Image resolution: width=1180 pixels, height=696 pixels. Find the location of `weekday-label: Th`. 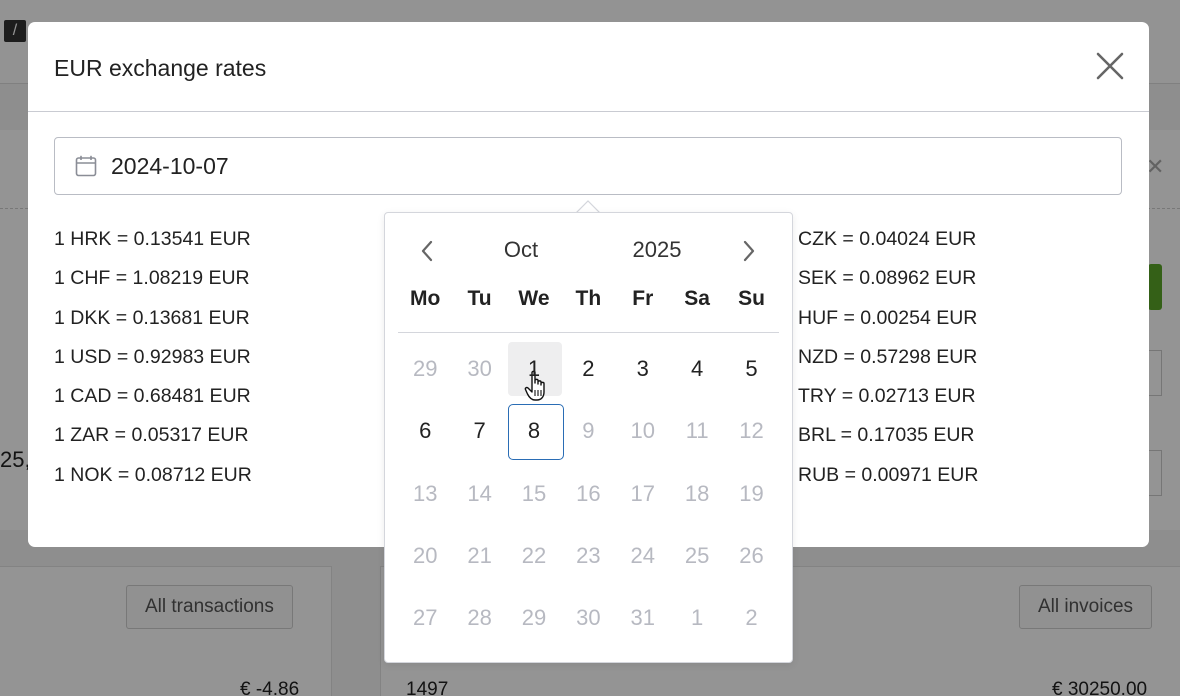

weekday-label: Th is located at coordinates (588, 298).